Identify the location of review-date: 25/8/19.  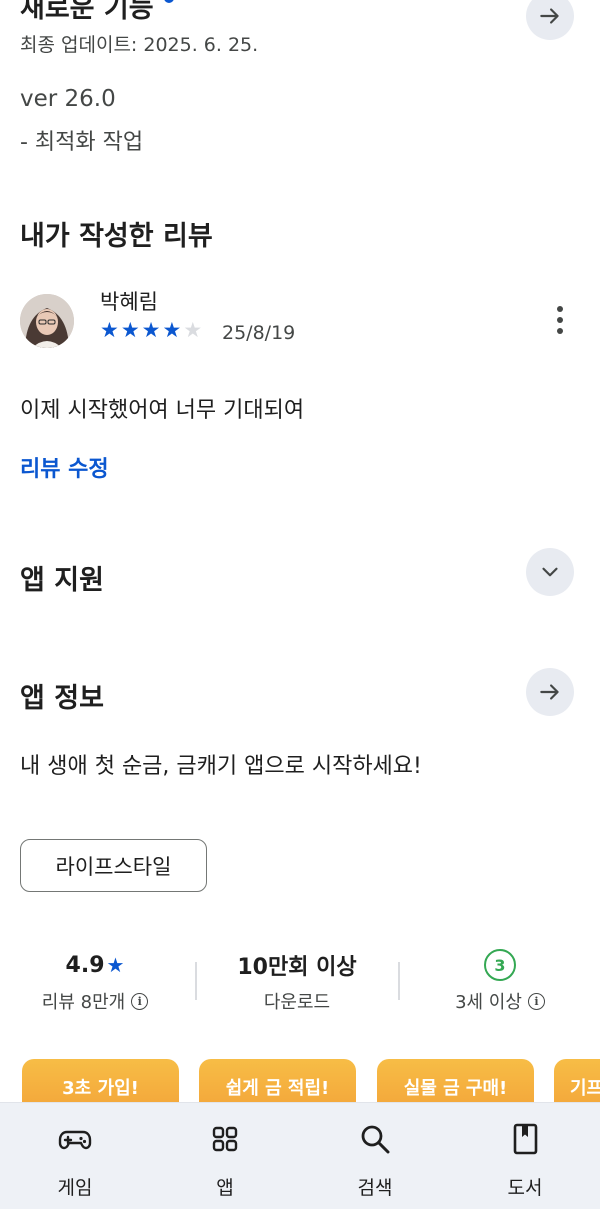
(259, 333).